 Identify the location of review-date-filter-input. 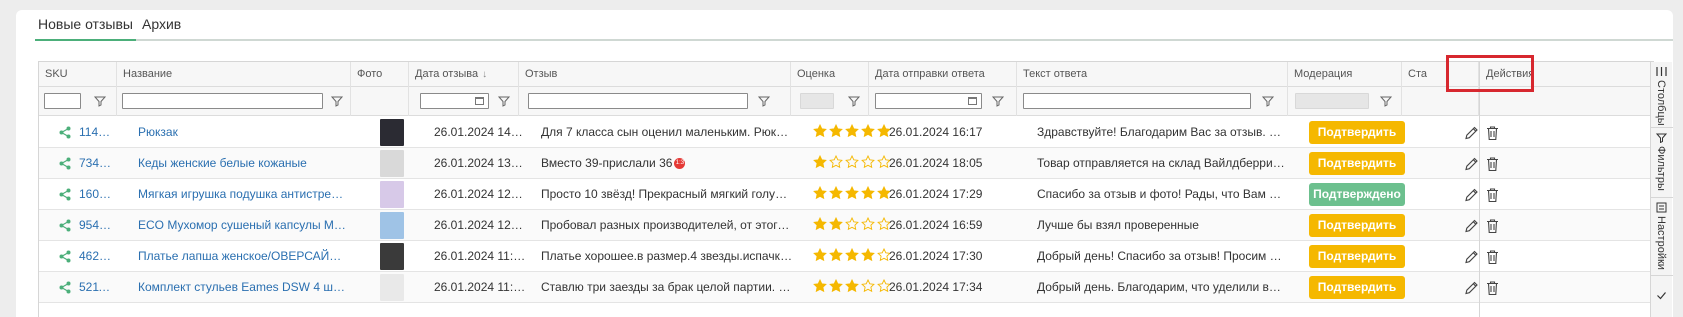
(454, 101).